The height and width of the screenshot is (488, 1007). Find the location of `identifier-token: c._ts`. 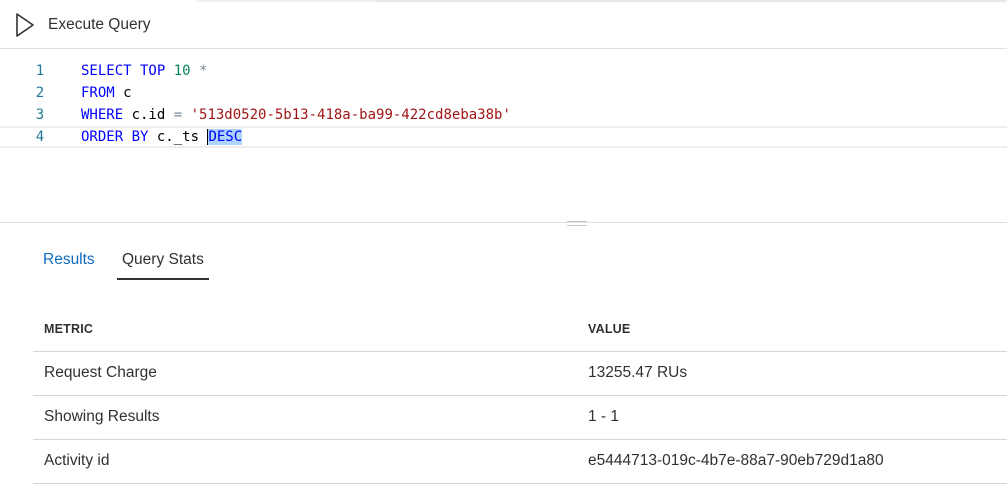

identifier-token: c._ts is located at coordinates (182, 137).